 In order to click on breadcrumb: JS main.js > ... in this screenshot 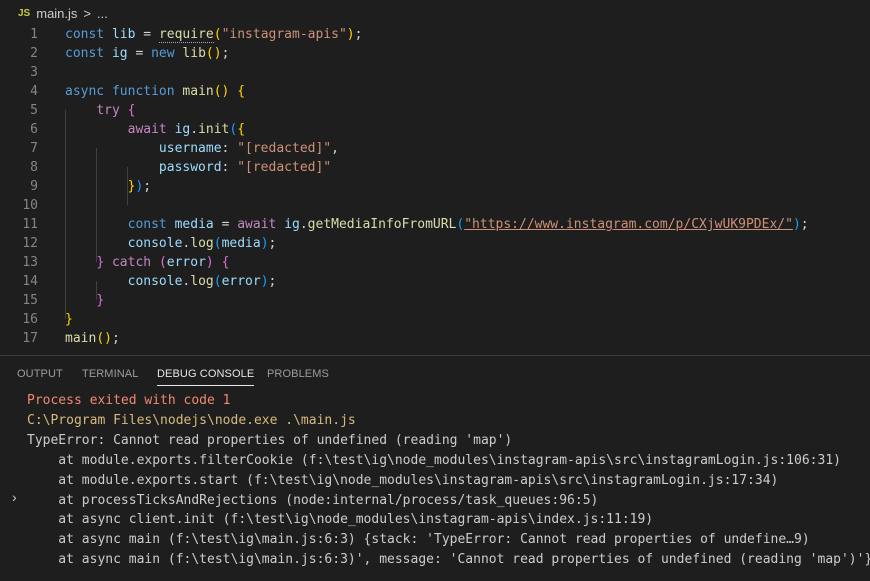, I will do `click(435, 13)`.